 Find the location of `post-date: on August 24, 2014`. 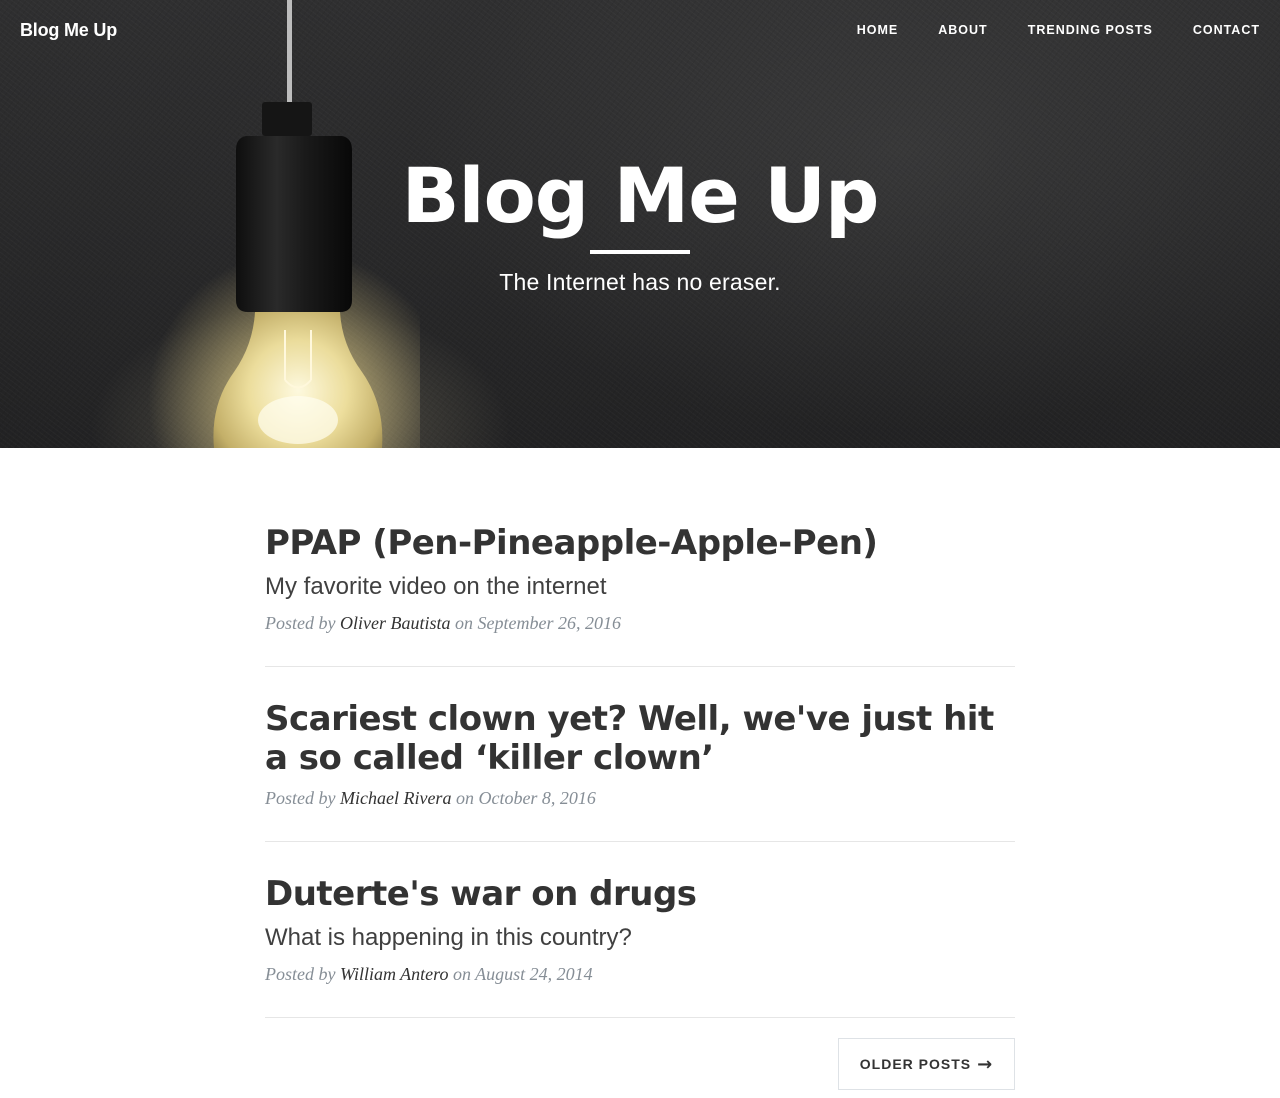

post-date: on August 24, 2014 is located at coordinates (523, 974).